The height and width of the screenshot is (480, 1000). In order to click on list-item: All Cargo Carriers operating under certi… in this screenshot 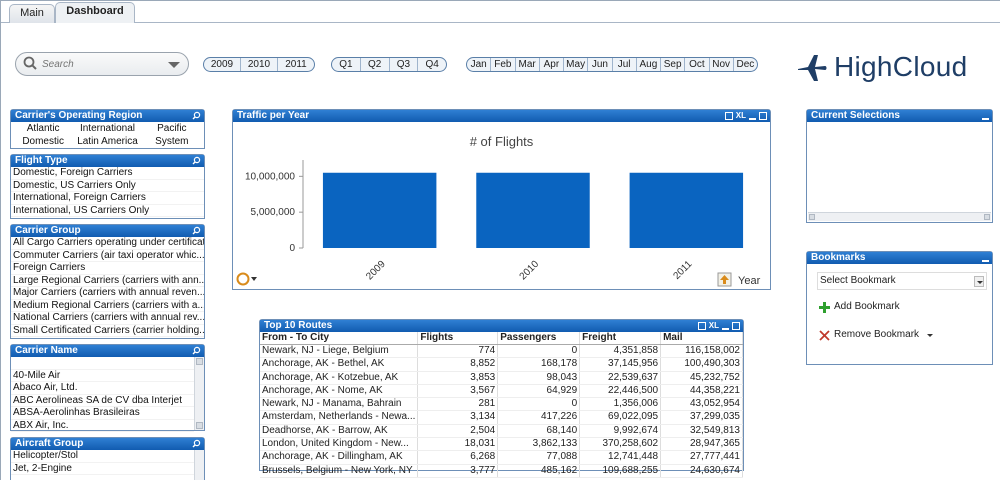, I will do `click(107, 243)`.